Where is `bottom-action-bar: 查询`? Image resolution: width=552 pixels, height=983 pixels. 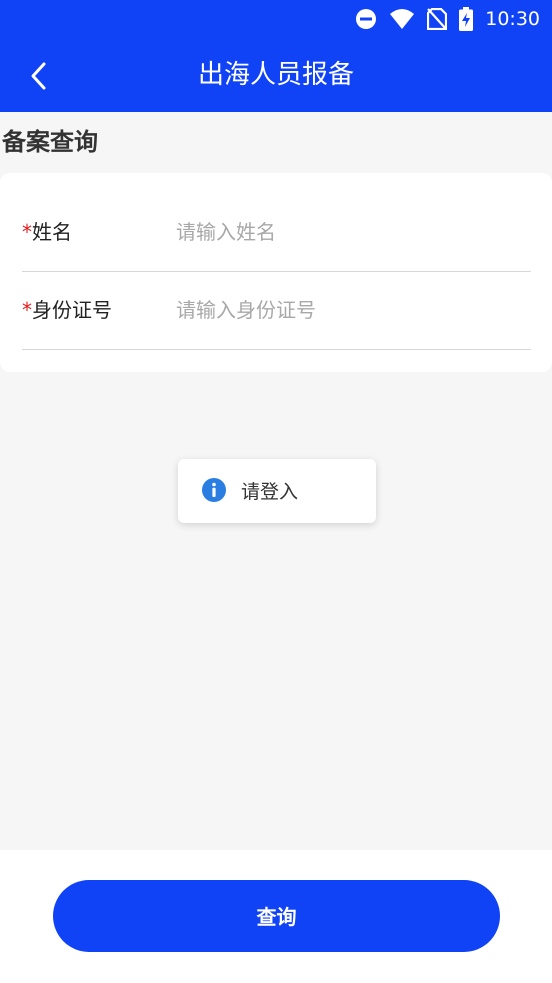 bottom-action-bar: 查询 is located at coordinates (276, 916).